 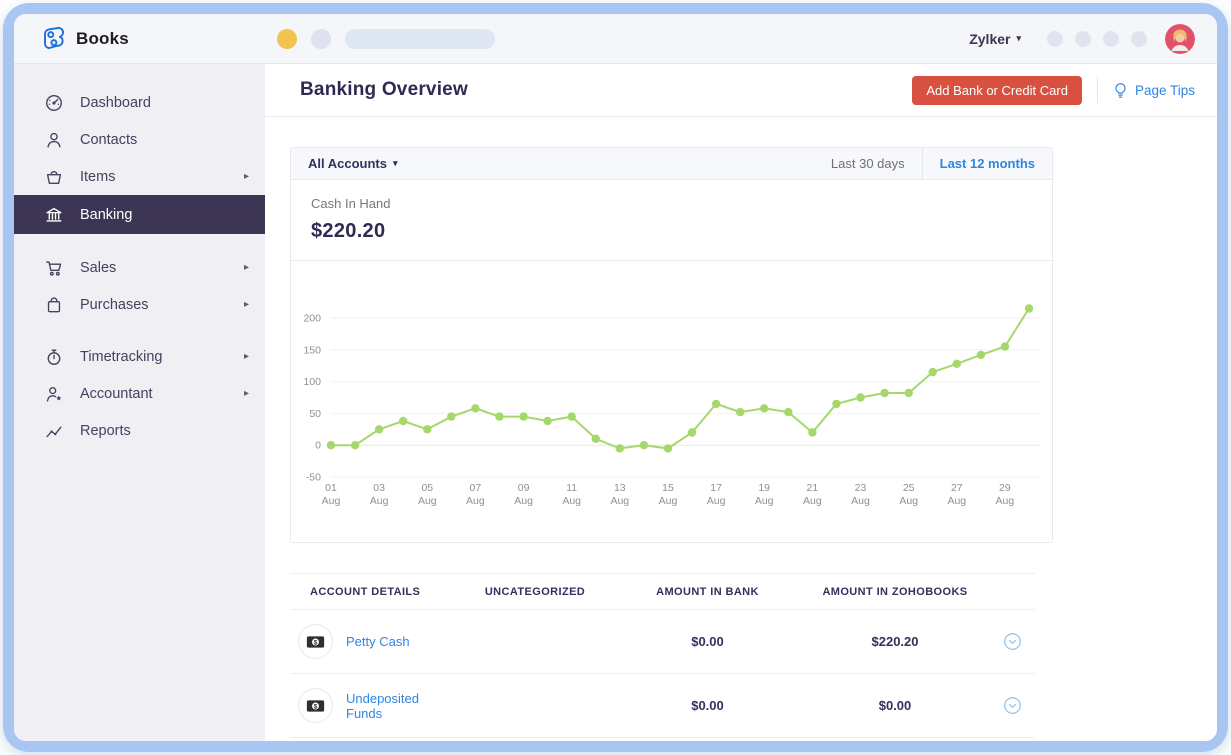 I want to click on page-tips-button: Page Tips, so click(x=1154, y=90).